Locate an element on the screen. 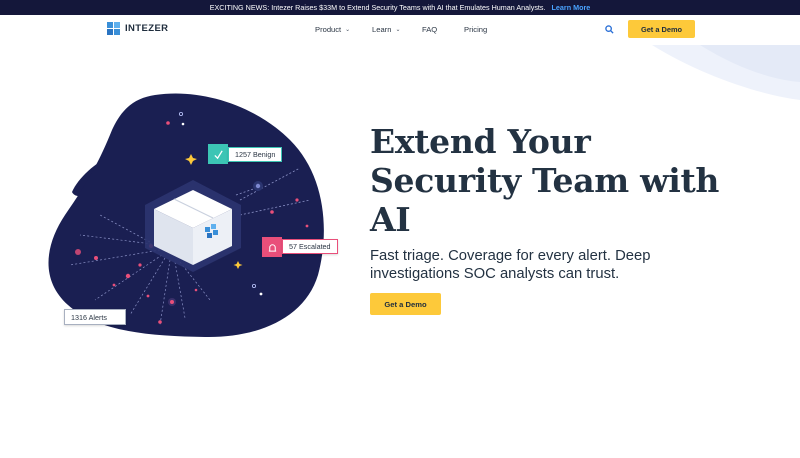 The image size is (800, 458). nav-item-pricing: Pricing is located at coordinates (475, 29).